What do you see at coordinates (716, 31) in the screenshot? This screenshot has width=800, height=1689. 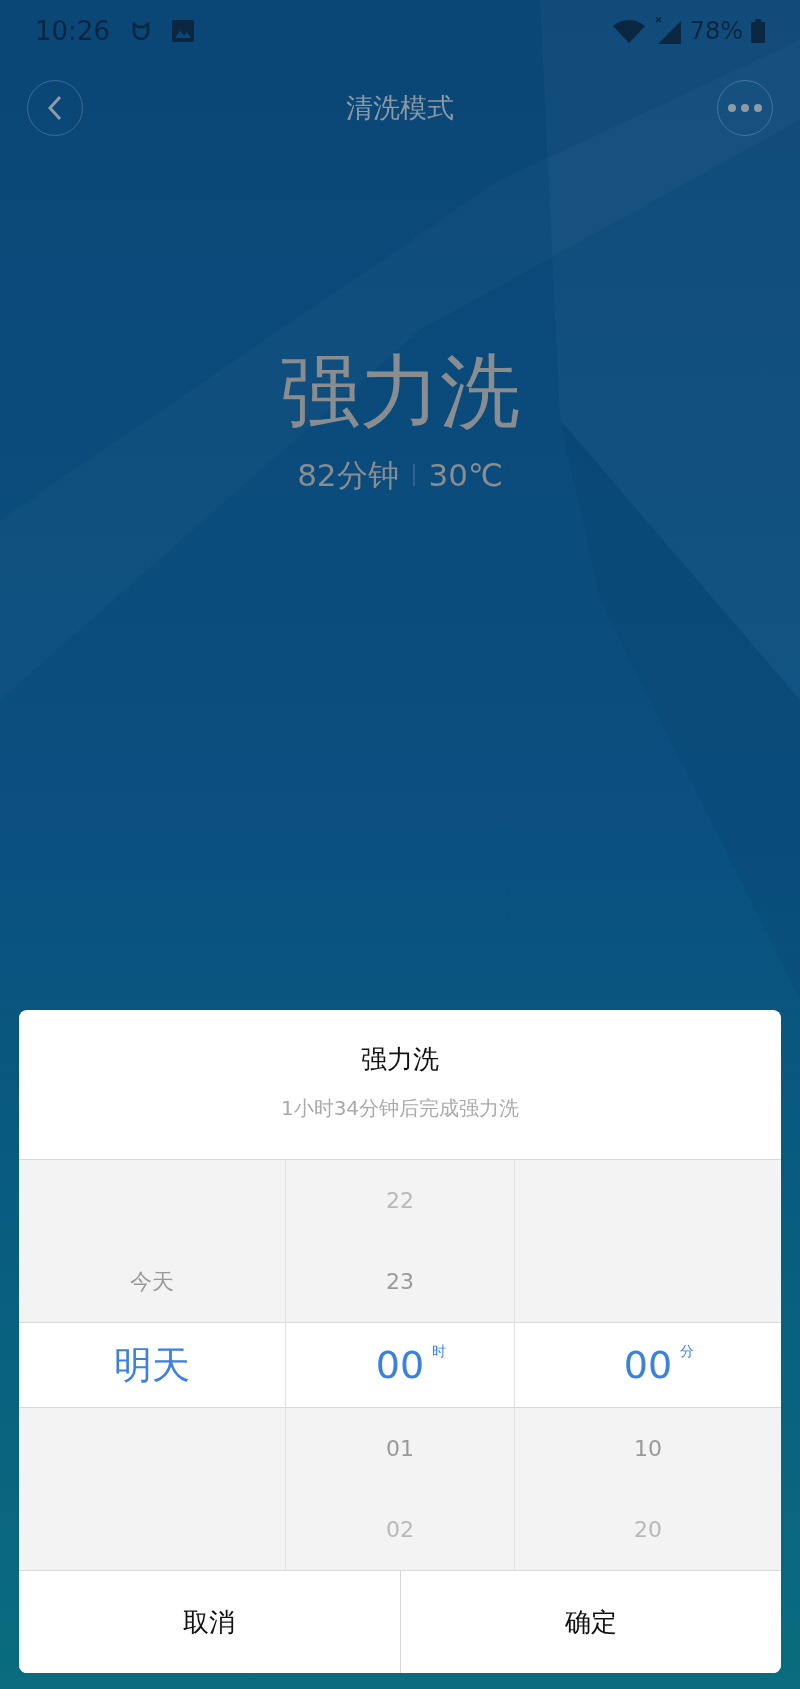 I see `battery-percentage: 78%` at bounding box center [716, 31].